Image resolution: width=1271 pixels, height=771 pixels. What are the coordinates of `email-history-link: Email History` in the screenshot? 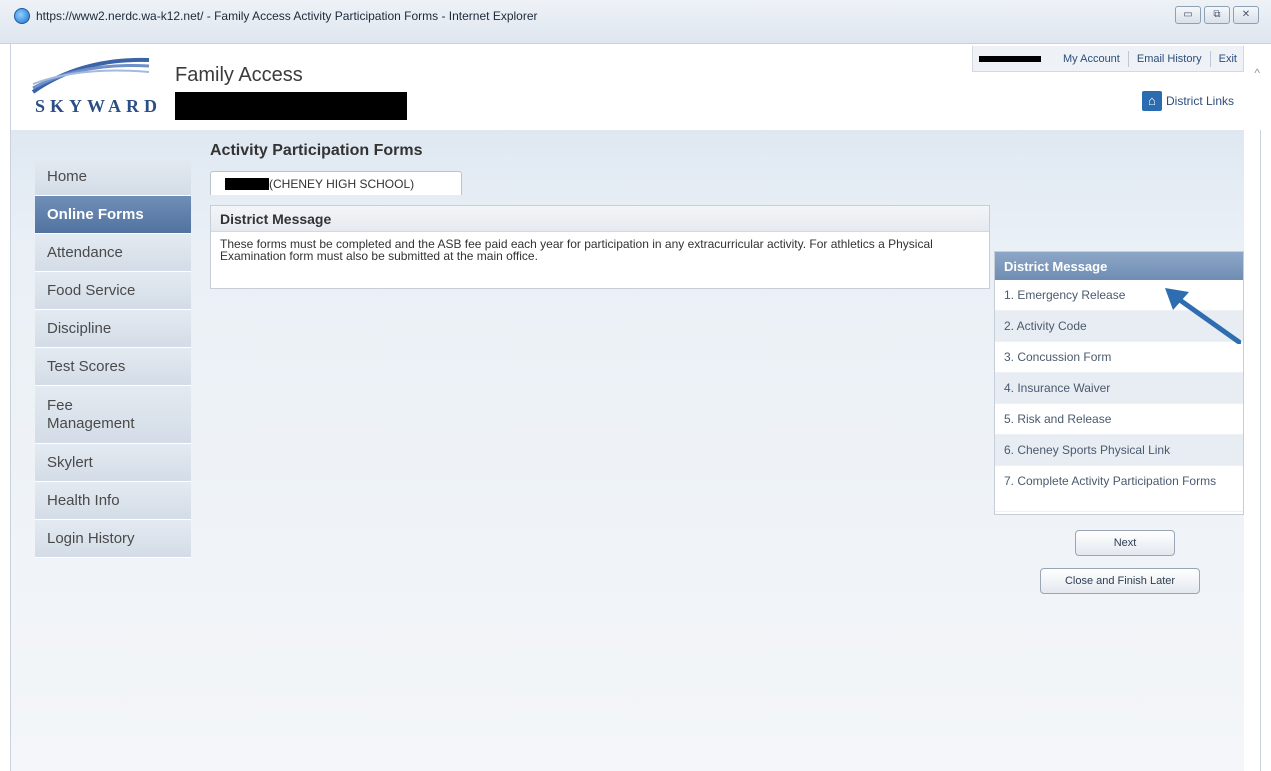 It's located at (1169, 59).